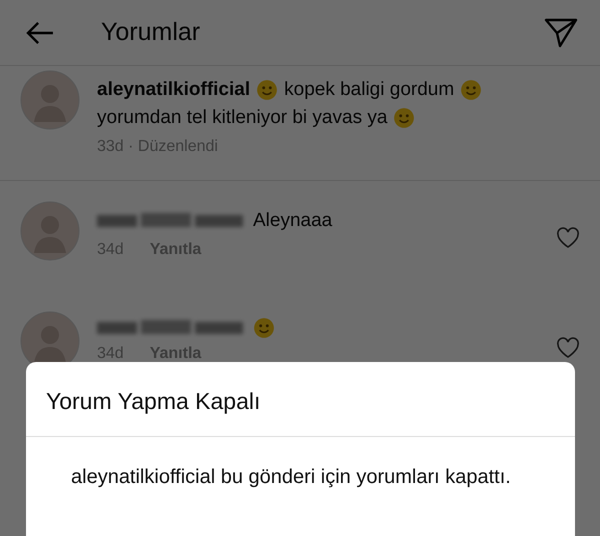  Describe the element at coordinates (242, 118) in the screenshot. I see `comment-text: yorumdan tel kitleniyor bi yavas ya` at that location.